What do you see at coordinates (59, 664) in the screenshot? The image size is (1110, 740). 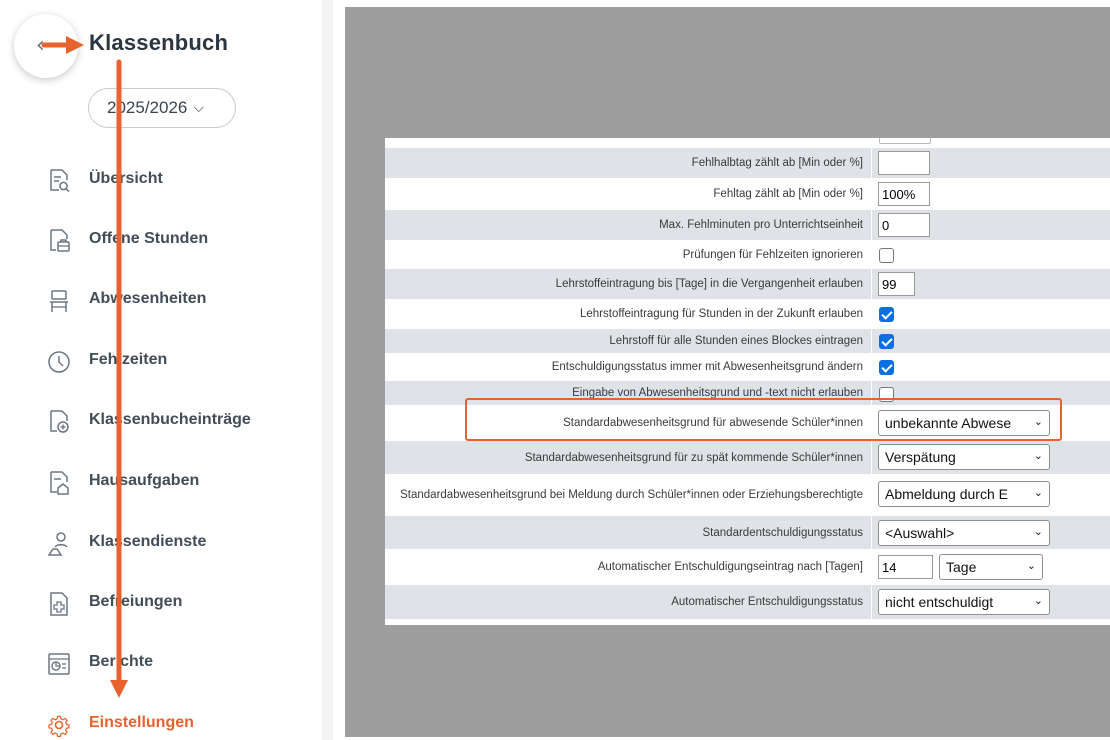 I see `report-icon` at bounding box center [59, 664].